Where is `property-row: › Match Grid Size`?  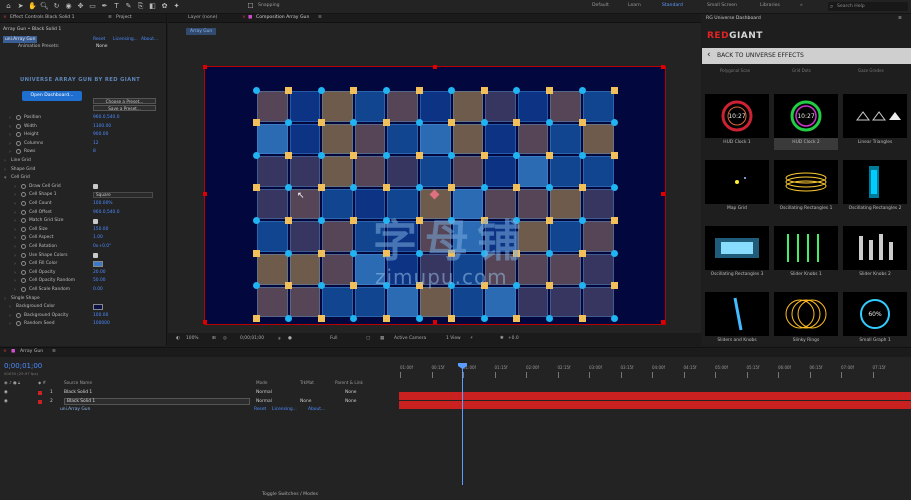
property-row: › Match Grid Size is located at coordinates (83, 221).